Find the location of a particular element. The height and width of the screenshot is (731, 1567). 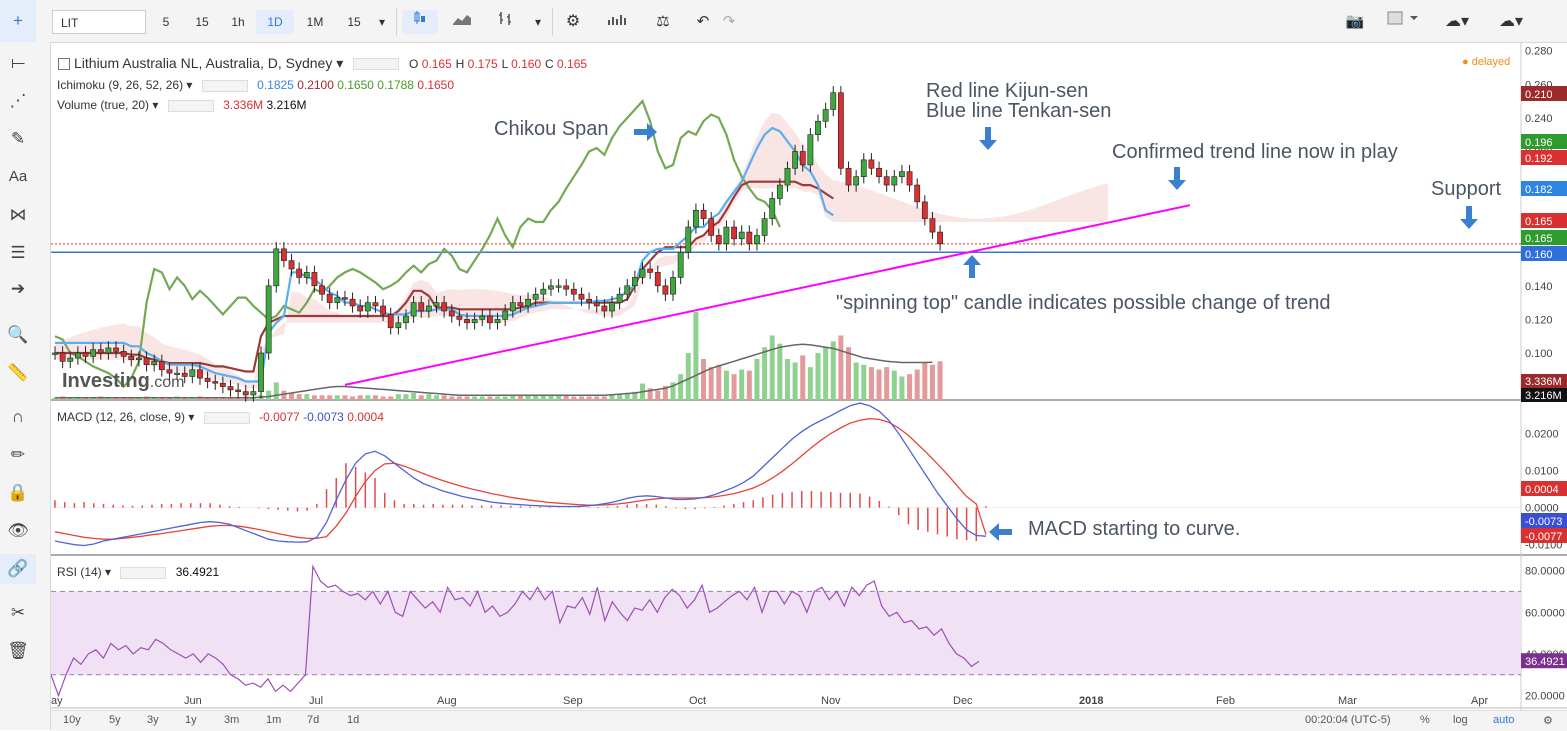

range-10y: 10y is located at coordinates (72, 720).